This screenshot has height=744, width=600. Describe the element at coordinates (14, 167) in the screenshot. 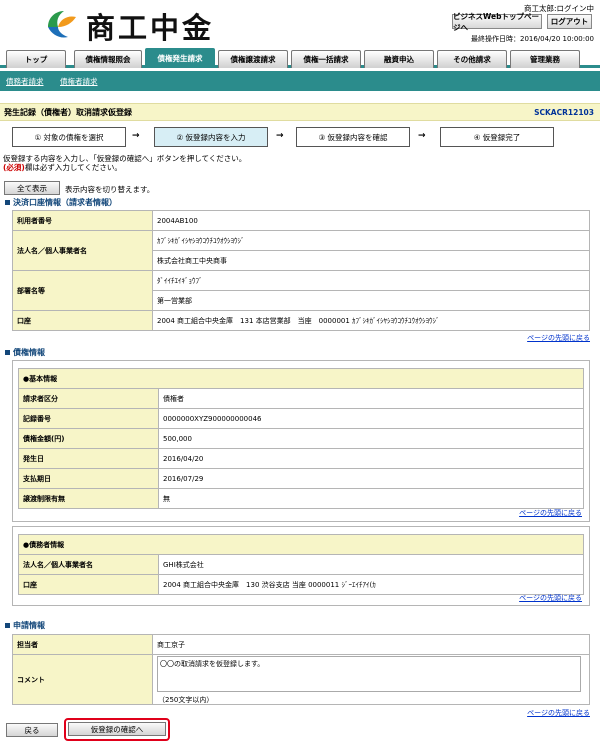

I see `required-mark: (必須)` at that location.